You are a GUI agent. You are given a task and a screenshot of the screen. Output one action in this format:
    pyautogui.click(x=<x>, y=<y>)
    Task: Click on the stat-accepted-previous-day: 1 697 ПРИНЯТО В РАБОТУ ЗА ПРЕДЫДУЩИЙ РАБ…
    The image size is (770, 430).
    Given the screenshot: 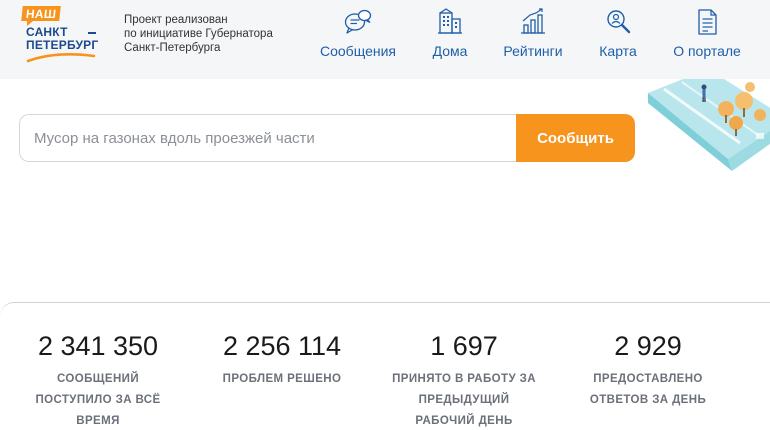 What is the action you would take?
    pyautogui.click(x=464, y=379)
    